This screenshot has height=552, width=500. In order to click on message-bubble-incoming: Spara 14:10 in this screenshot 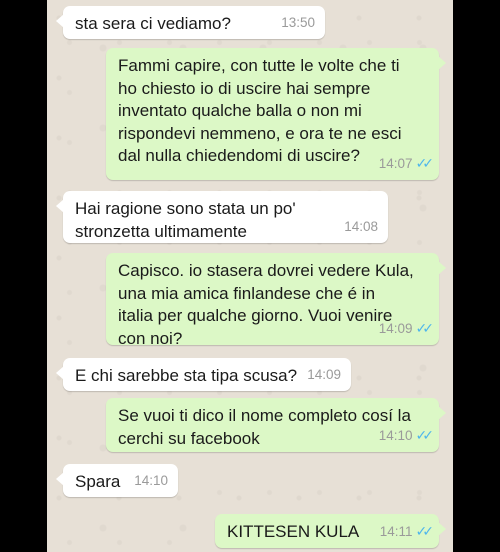, I will do `click(117, 480)`.